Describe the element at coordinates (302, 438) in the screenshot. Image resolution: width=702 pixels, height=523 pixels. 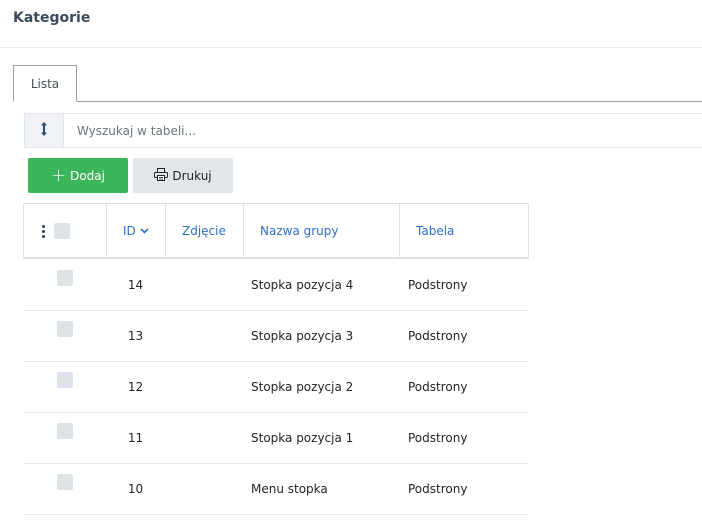
I see `row-name: Stopka pozycja 1` at that location.